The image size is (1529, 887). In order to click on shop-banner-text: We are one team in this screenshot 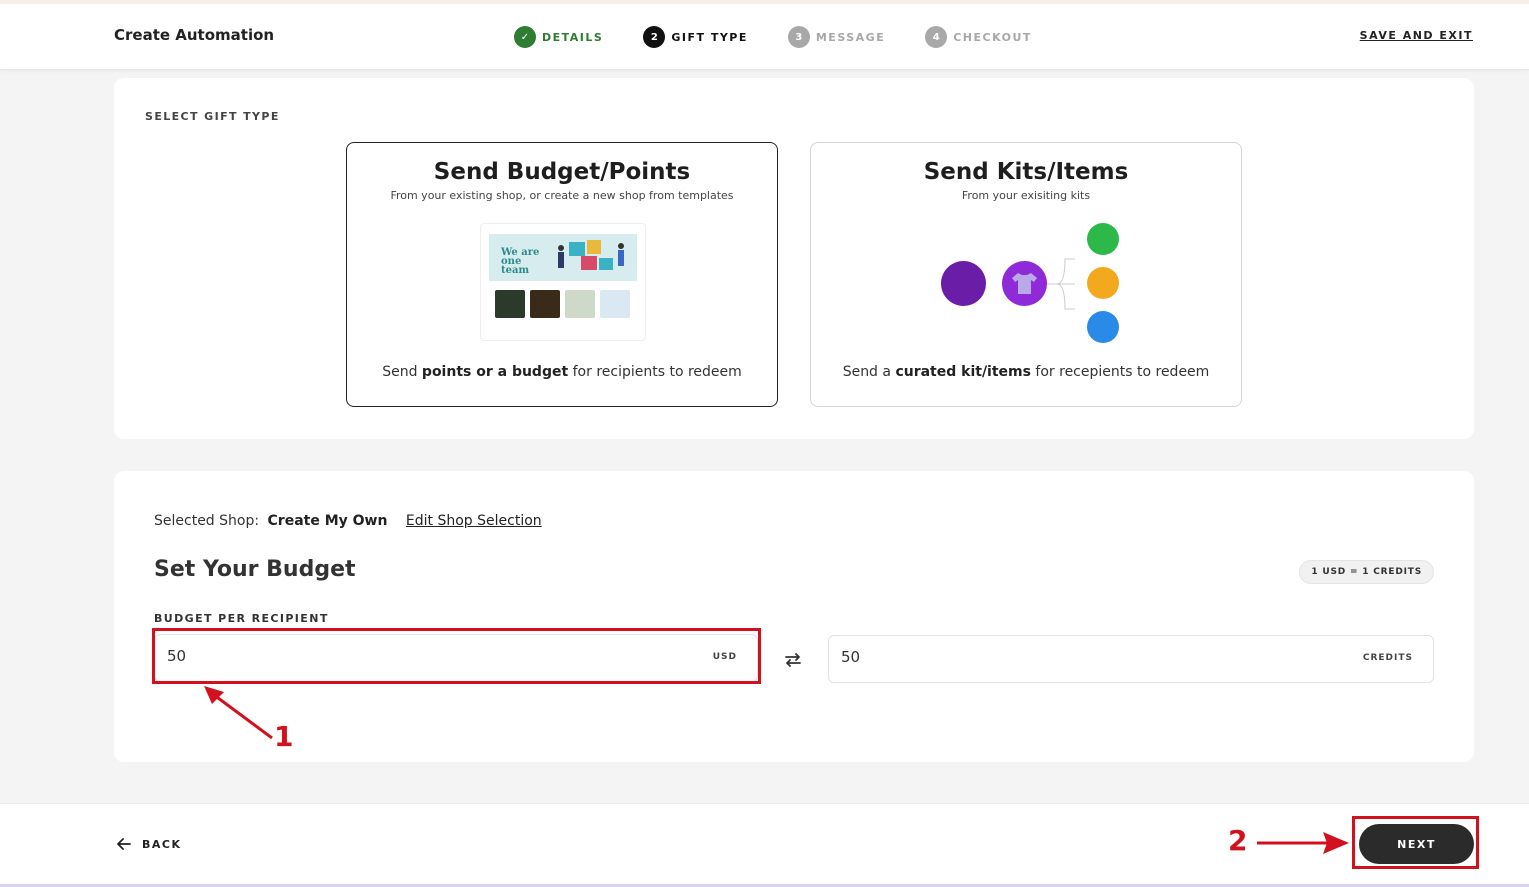, I will do `click(520, 261)`.